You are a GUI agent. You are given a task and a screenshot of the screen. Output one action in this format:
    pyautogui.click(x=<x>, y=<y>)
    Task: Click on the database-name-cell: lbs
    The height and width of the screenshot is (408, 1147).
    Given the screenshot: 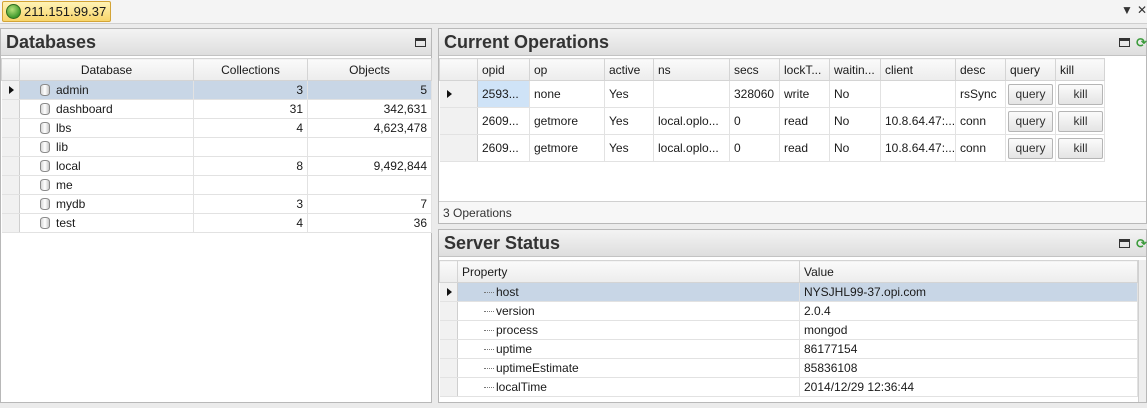 What is the action you would take?
    pyautogui.click(x=106, y=128)
    